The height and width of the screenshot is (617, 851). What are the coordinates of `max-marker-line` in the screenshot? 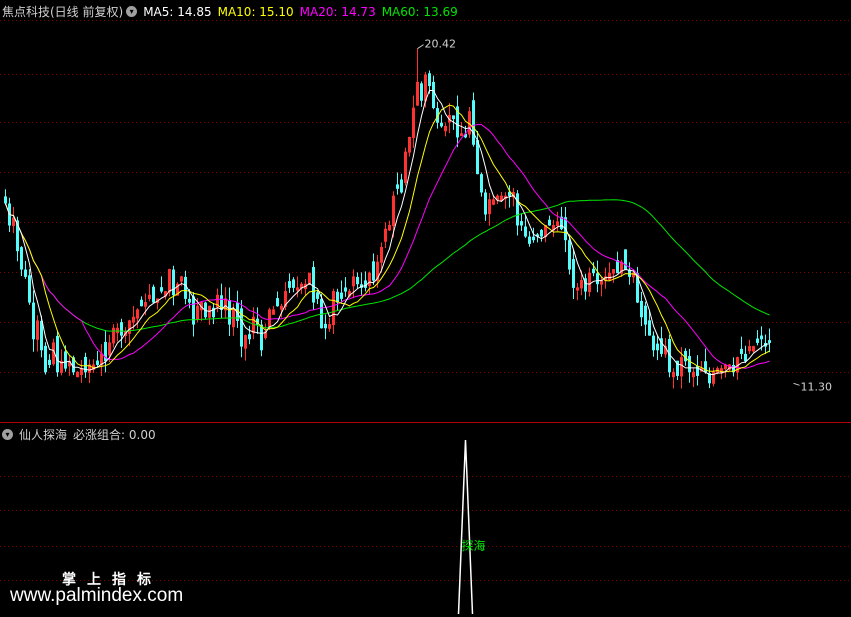 It's located at (420, 47).